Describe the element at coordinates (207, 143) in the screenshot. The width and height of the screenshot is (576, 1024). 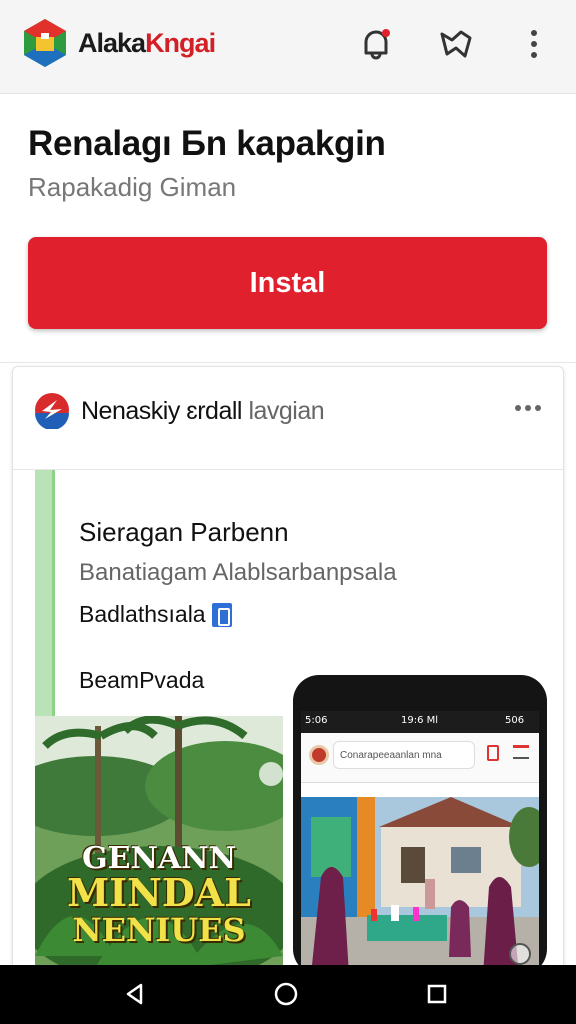
I see `page-title: Renalagı Бn kapakgin` at that location.